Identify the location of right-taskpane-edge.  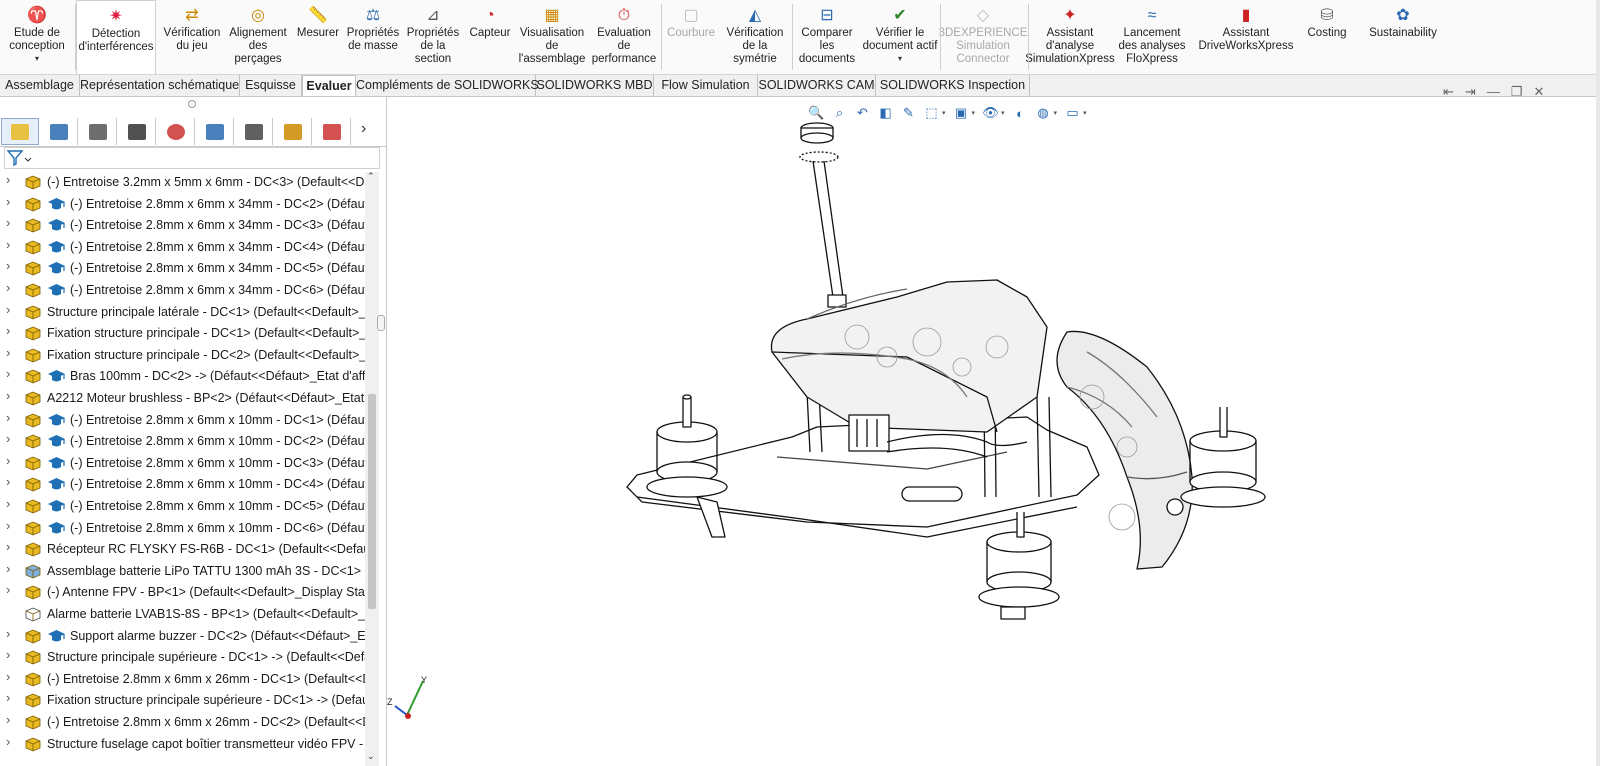
(1598, 383).